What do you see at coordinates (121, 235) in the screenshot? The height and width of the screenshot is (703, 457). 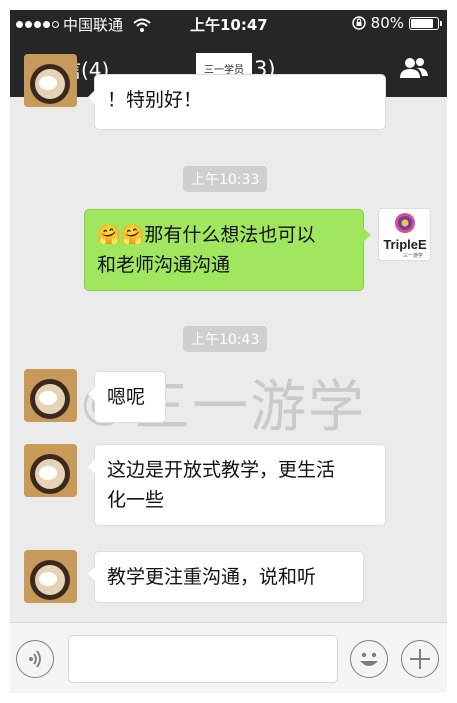 I see `hug-emoji-icon: 🤗🤗` at bounding box center [121, 235].